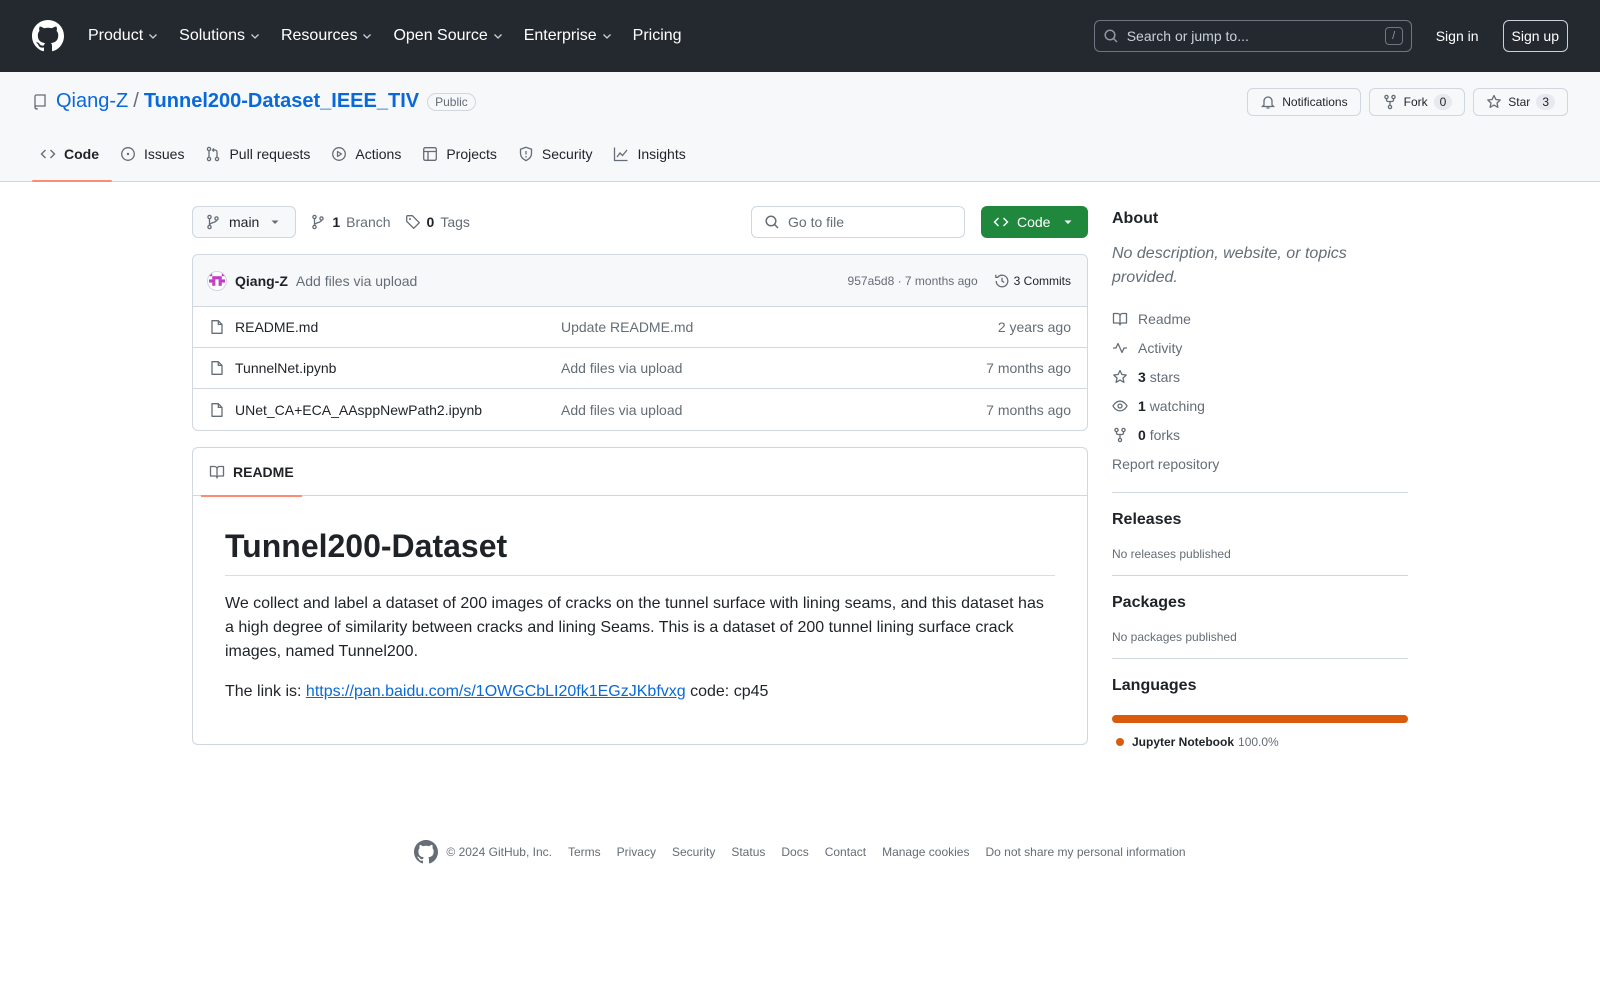 The image size is (1600, 1000). Describe the element at coordinates (265, 691) in the screenshot. I see `readme-link-prefix: The link is:` at that location.